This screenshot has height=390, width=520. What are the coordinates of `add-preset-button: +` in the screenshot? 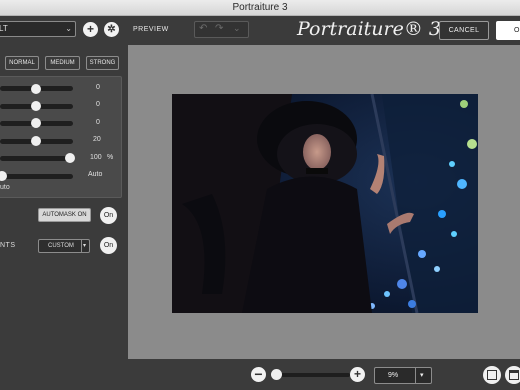 It's located at (90, 29).